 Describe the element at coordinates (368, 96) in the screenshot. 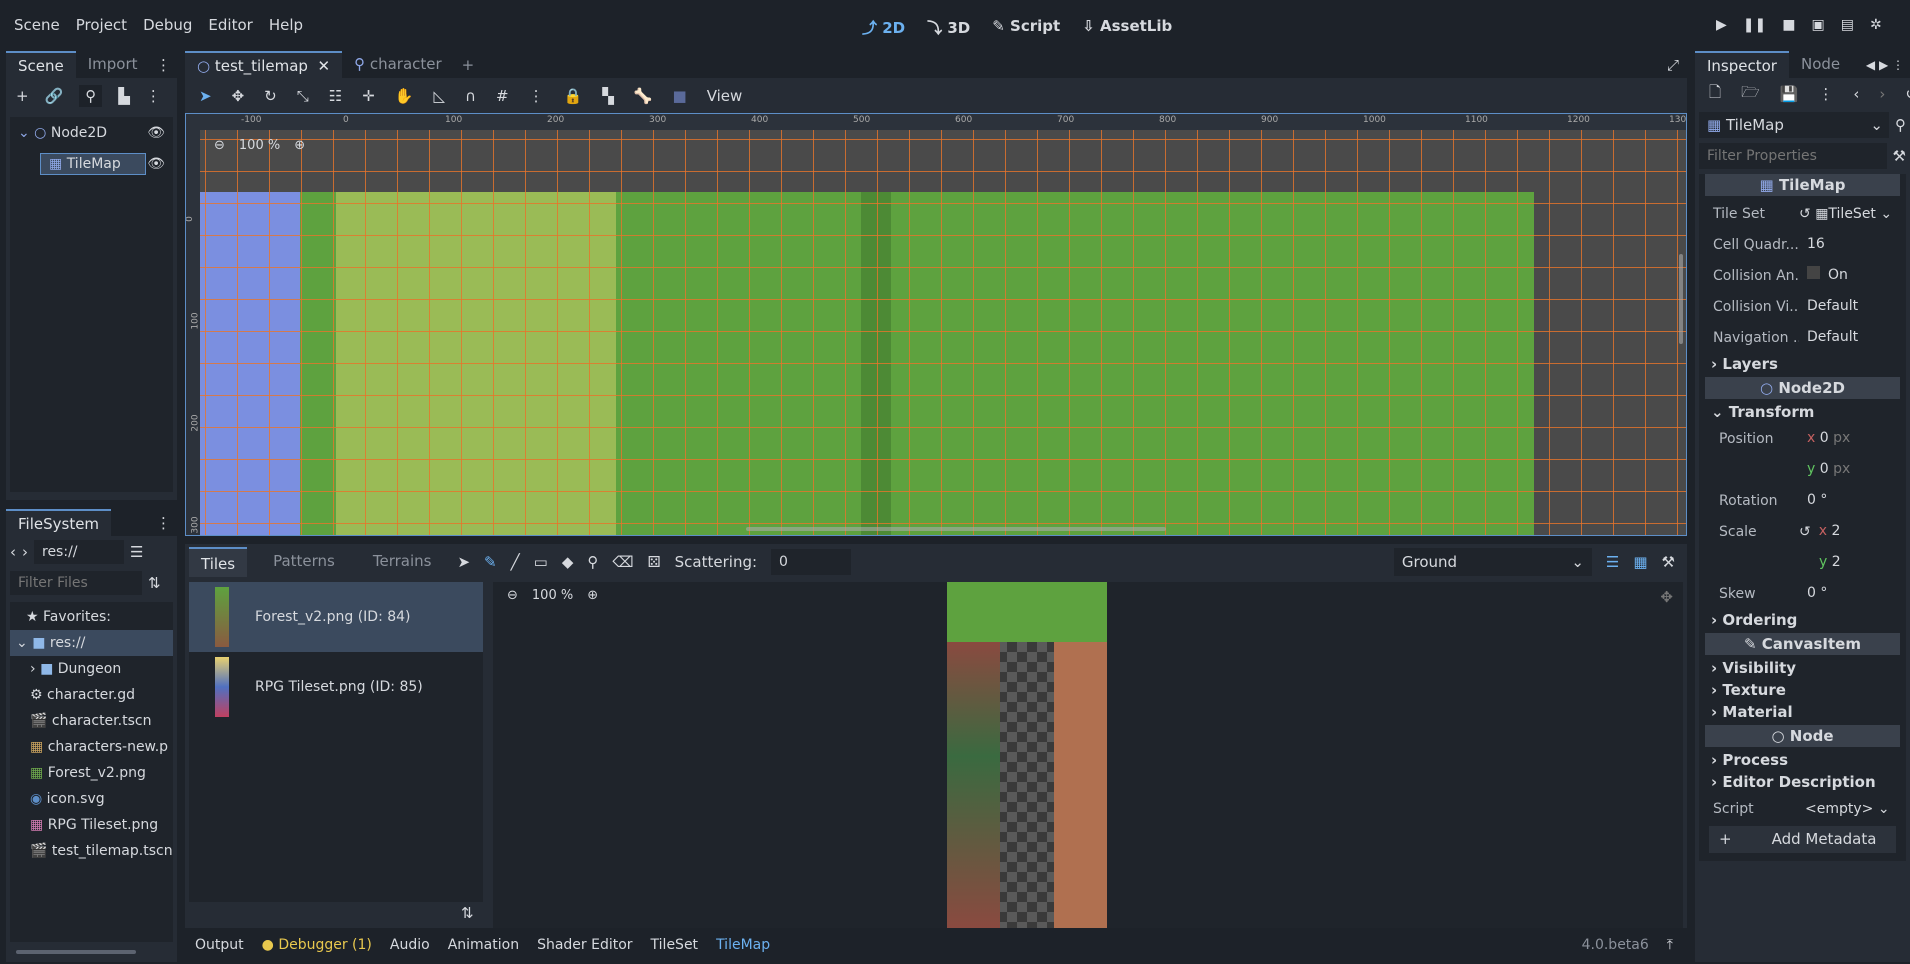

I see `pivot-icon: ✛` at that location.